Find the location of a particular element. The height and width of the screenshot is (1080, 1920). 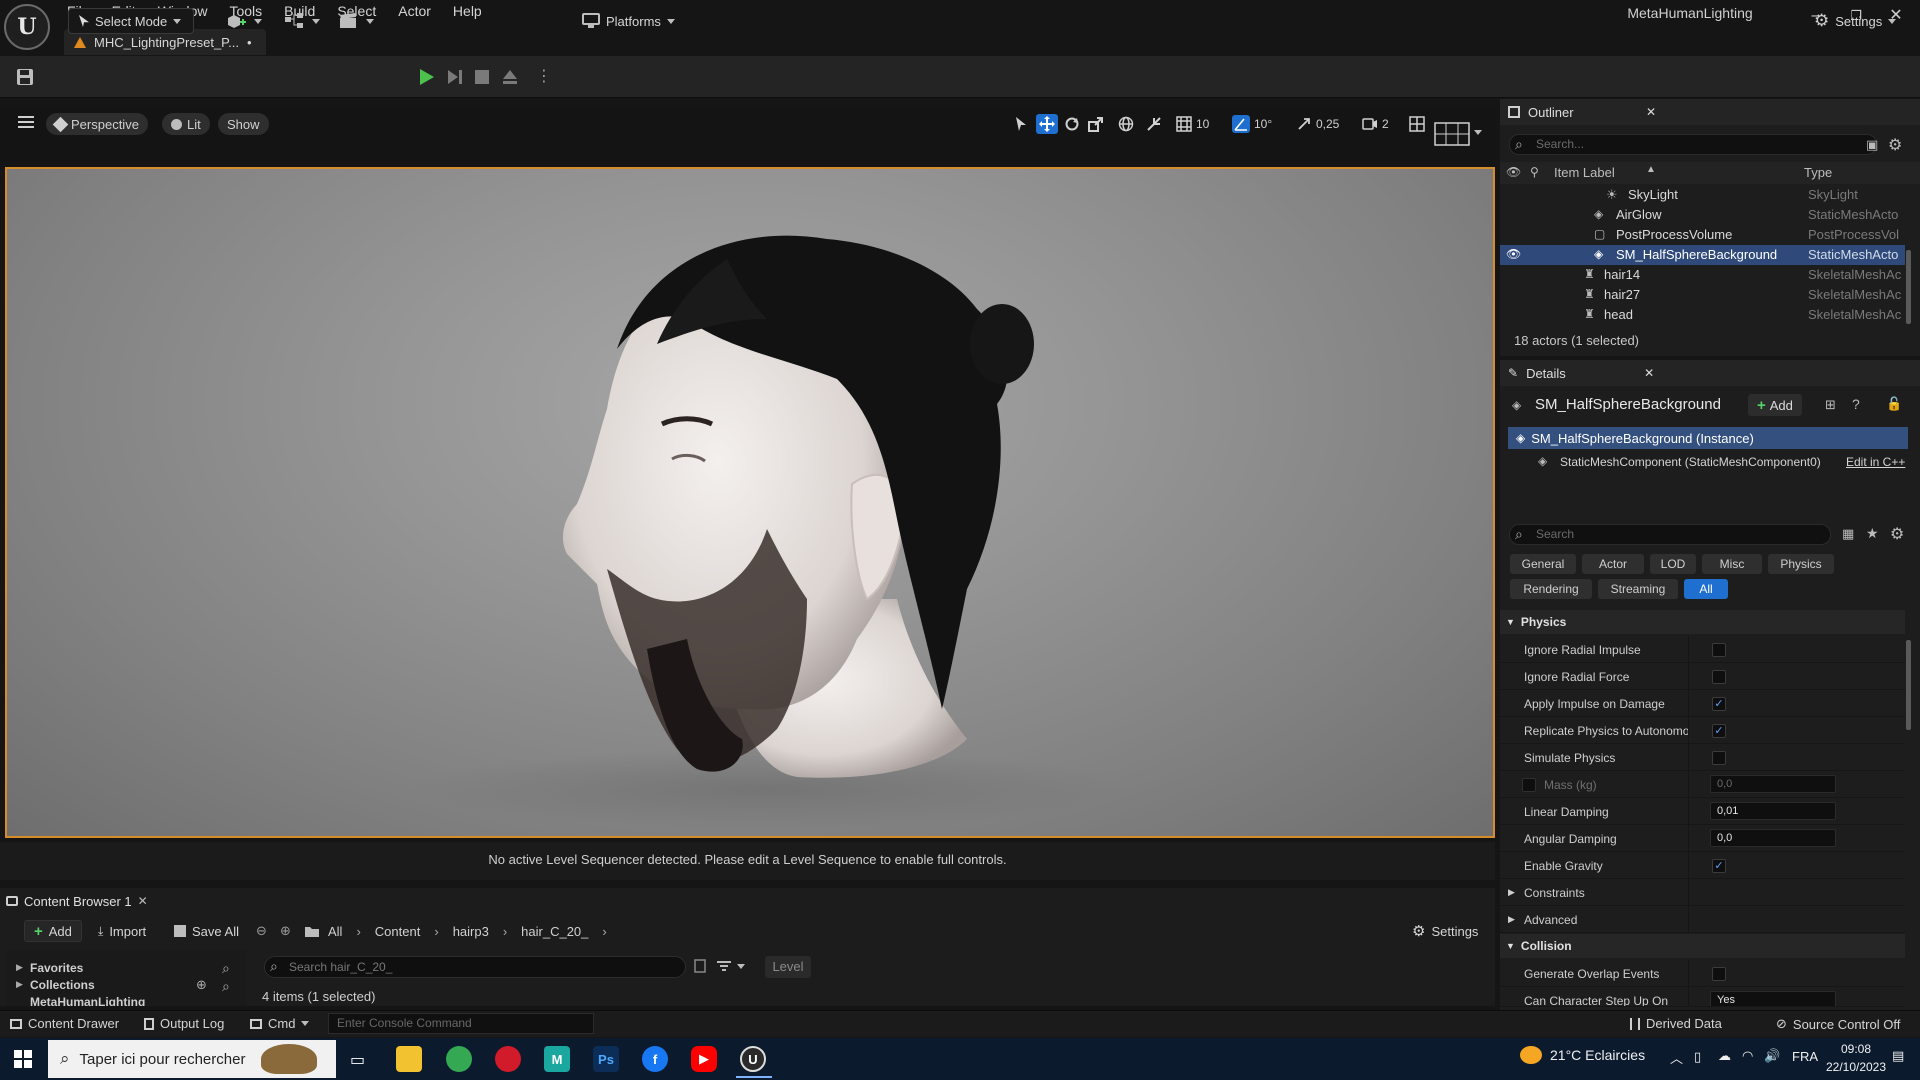

derived-data-button: Derived Data is located at coordinates (1676, 1023).